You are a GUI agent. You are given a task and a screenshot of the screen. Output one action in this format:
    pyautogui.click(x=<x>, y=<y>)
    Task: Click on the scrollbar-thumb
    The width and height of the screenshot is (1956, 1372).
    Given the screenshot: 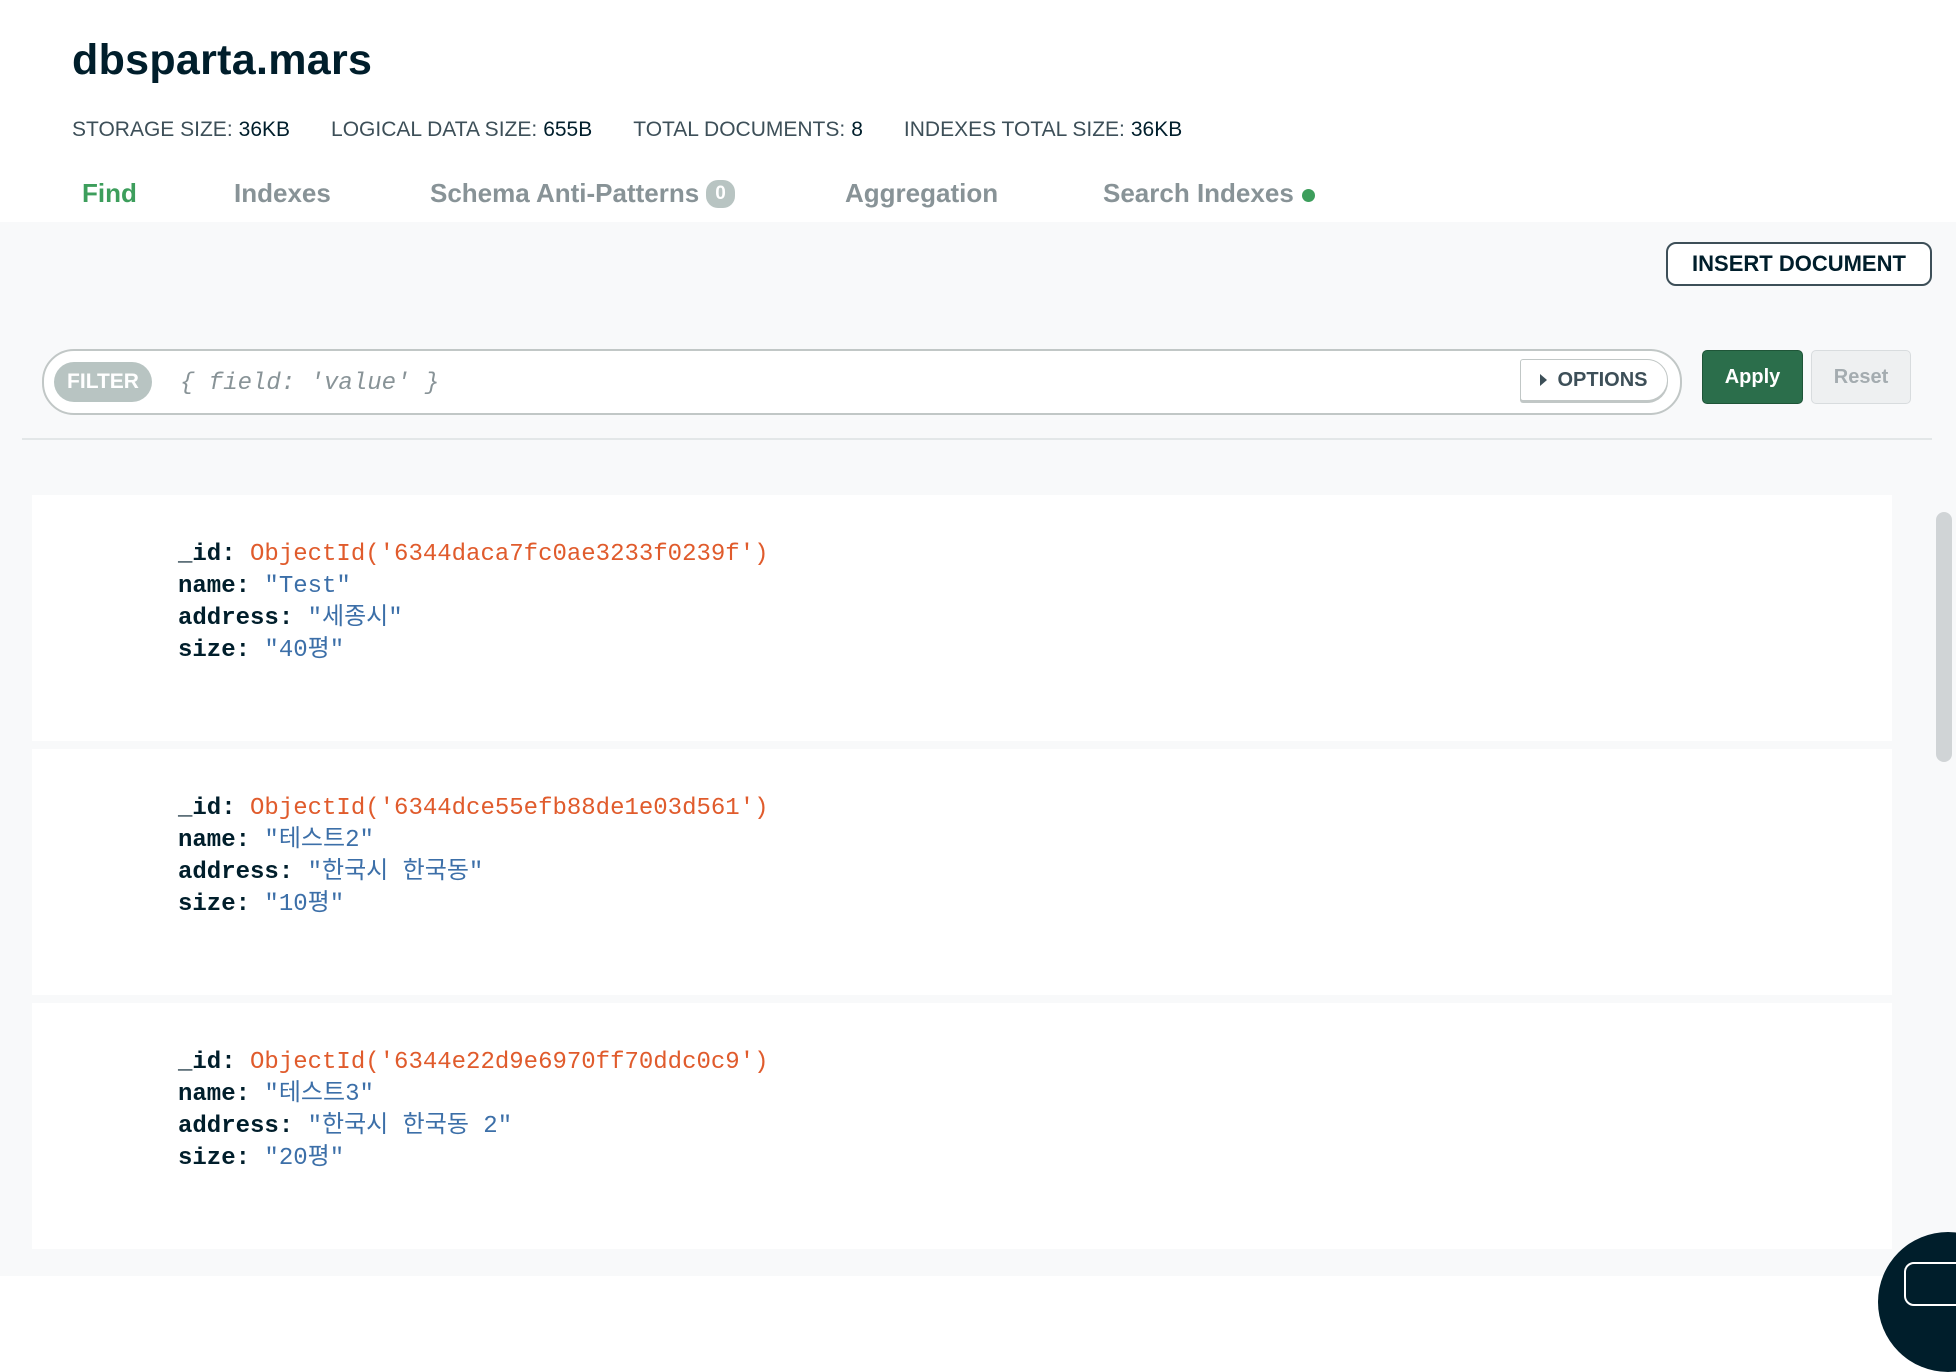 What is the action you would take?
    pyautogui.click(x=1944, y=637)
    